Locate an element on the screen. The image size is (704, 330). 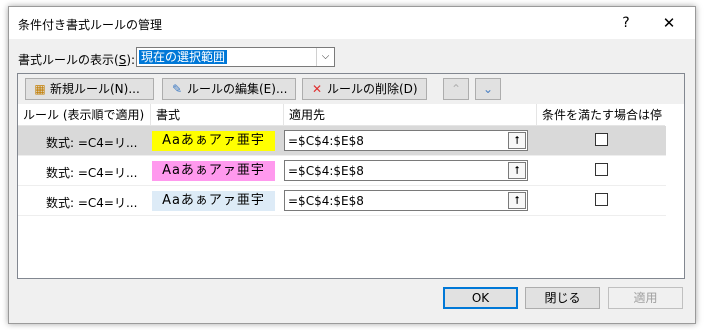
title-bar: 条件付き書式ルールの管理 ? ✕ is located at coordinates (352, 23).